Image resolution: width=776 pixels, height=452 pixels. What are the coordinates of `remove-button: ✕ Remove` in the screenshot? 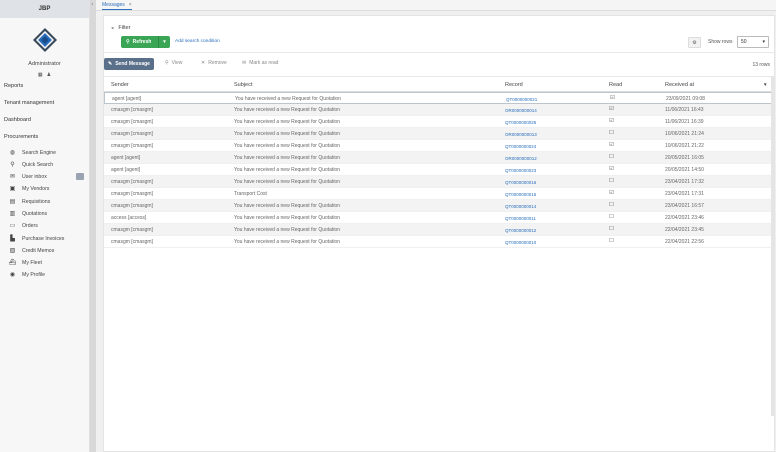 It's located at (214, 63).